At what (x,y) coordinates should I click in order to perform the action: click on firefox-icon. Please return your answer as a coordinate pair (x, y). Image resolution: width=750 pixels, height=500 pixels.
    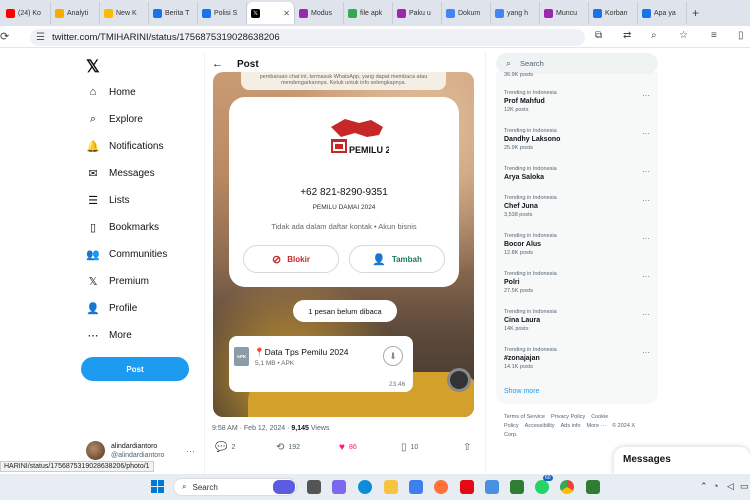
    Looking at the image, I should click on (441, 487).